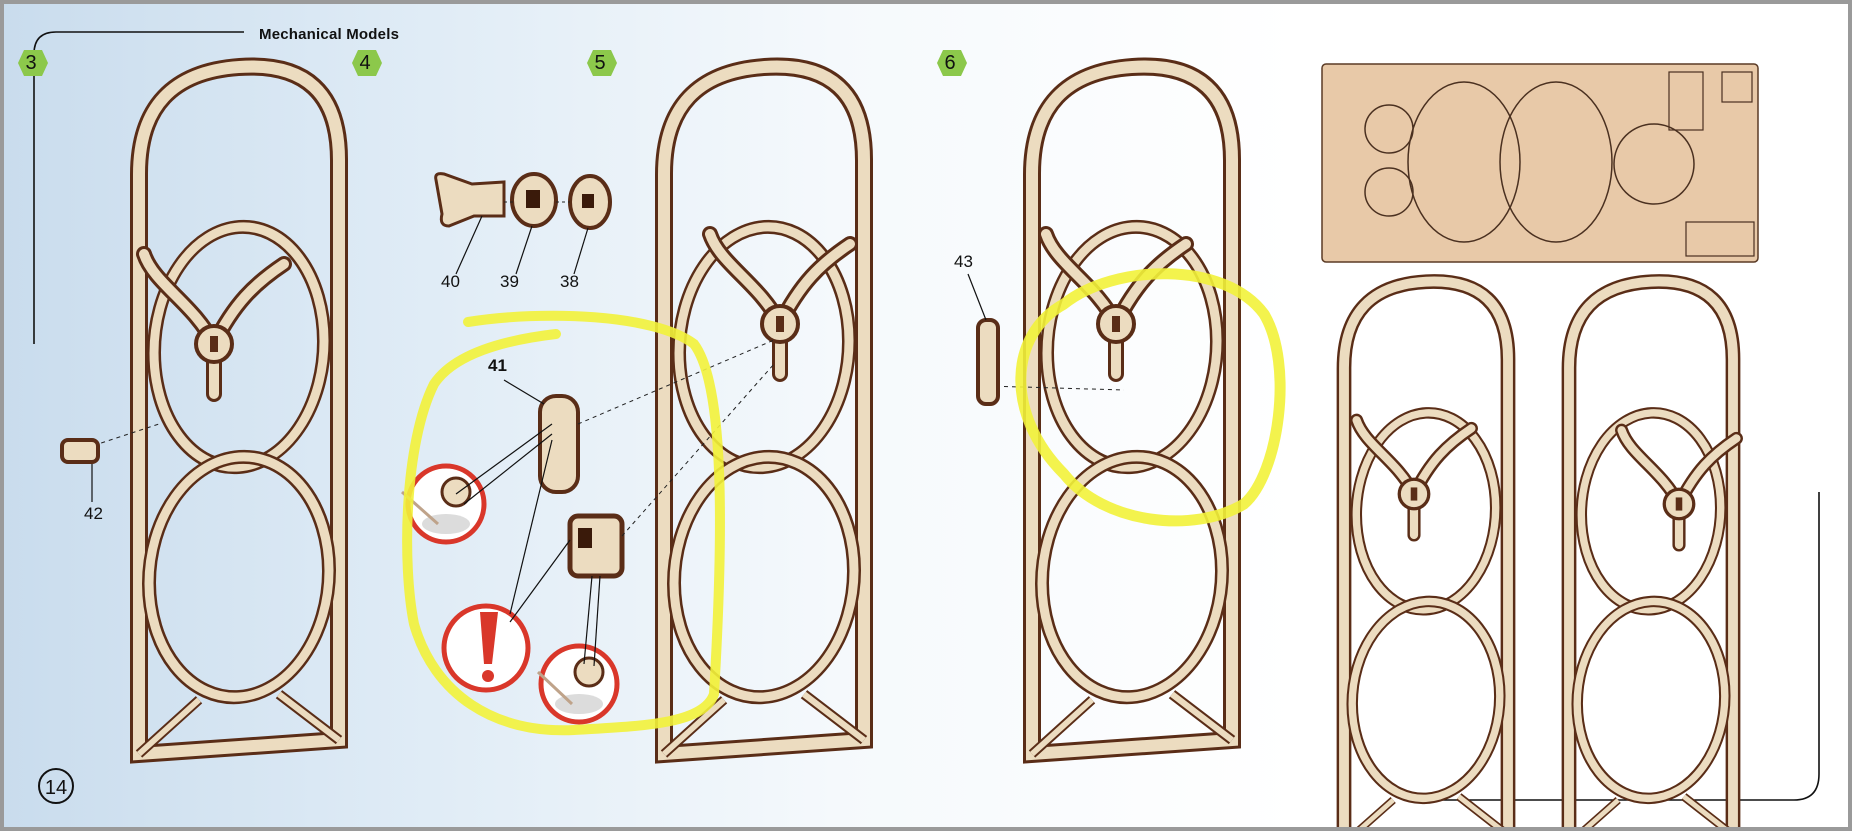  Describe the element at coordinates (963, 261) in the screenshot. I see `part-label-43: 43` at that location.